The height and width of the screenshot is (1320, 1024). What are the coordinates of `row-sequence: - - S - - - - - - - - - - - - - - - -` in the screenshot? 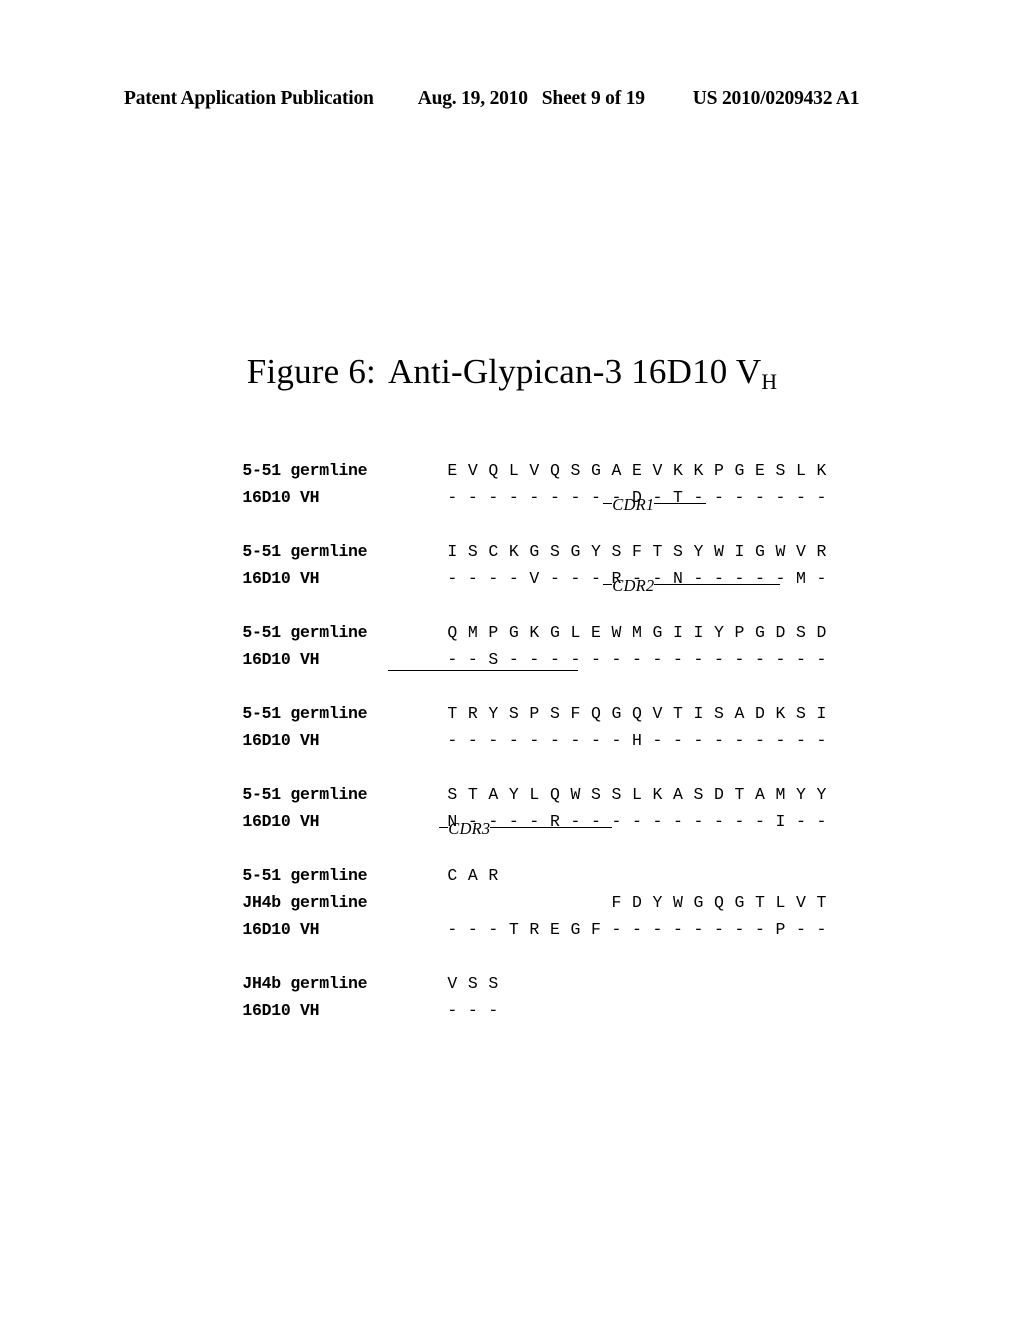 It's located at (637, 659).